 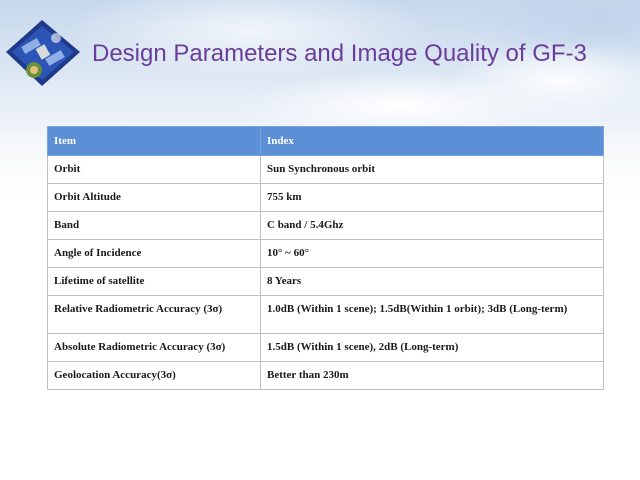 I want to click on index-cell: 8 Years, so click(x=432, y=281).